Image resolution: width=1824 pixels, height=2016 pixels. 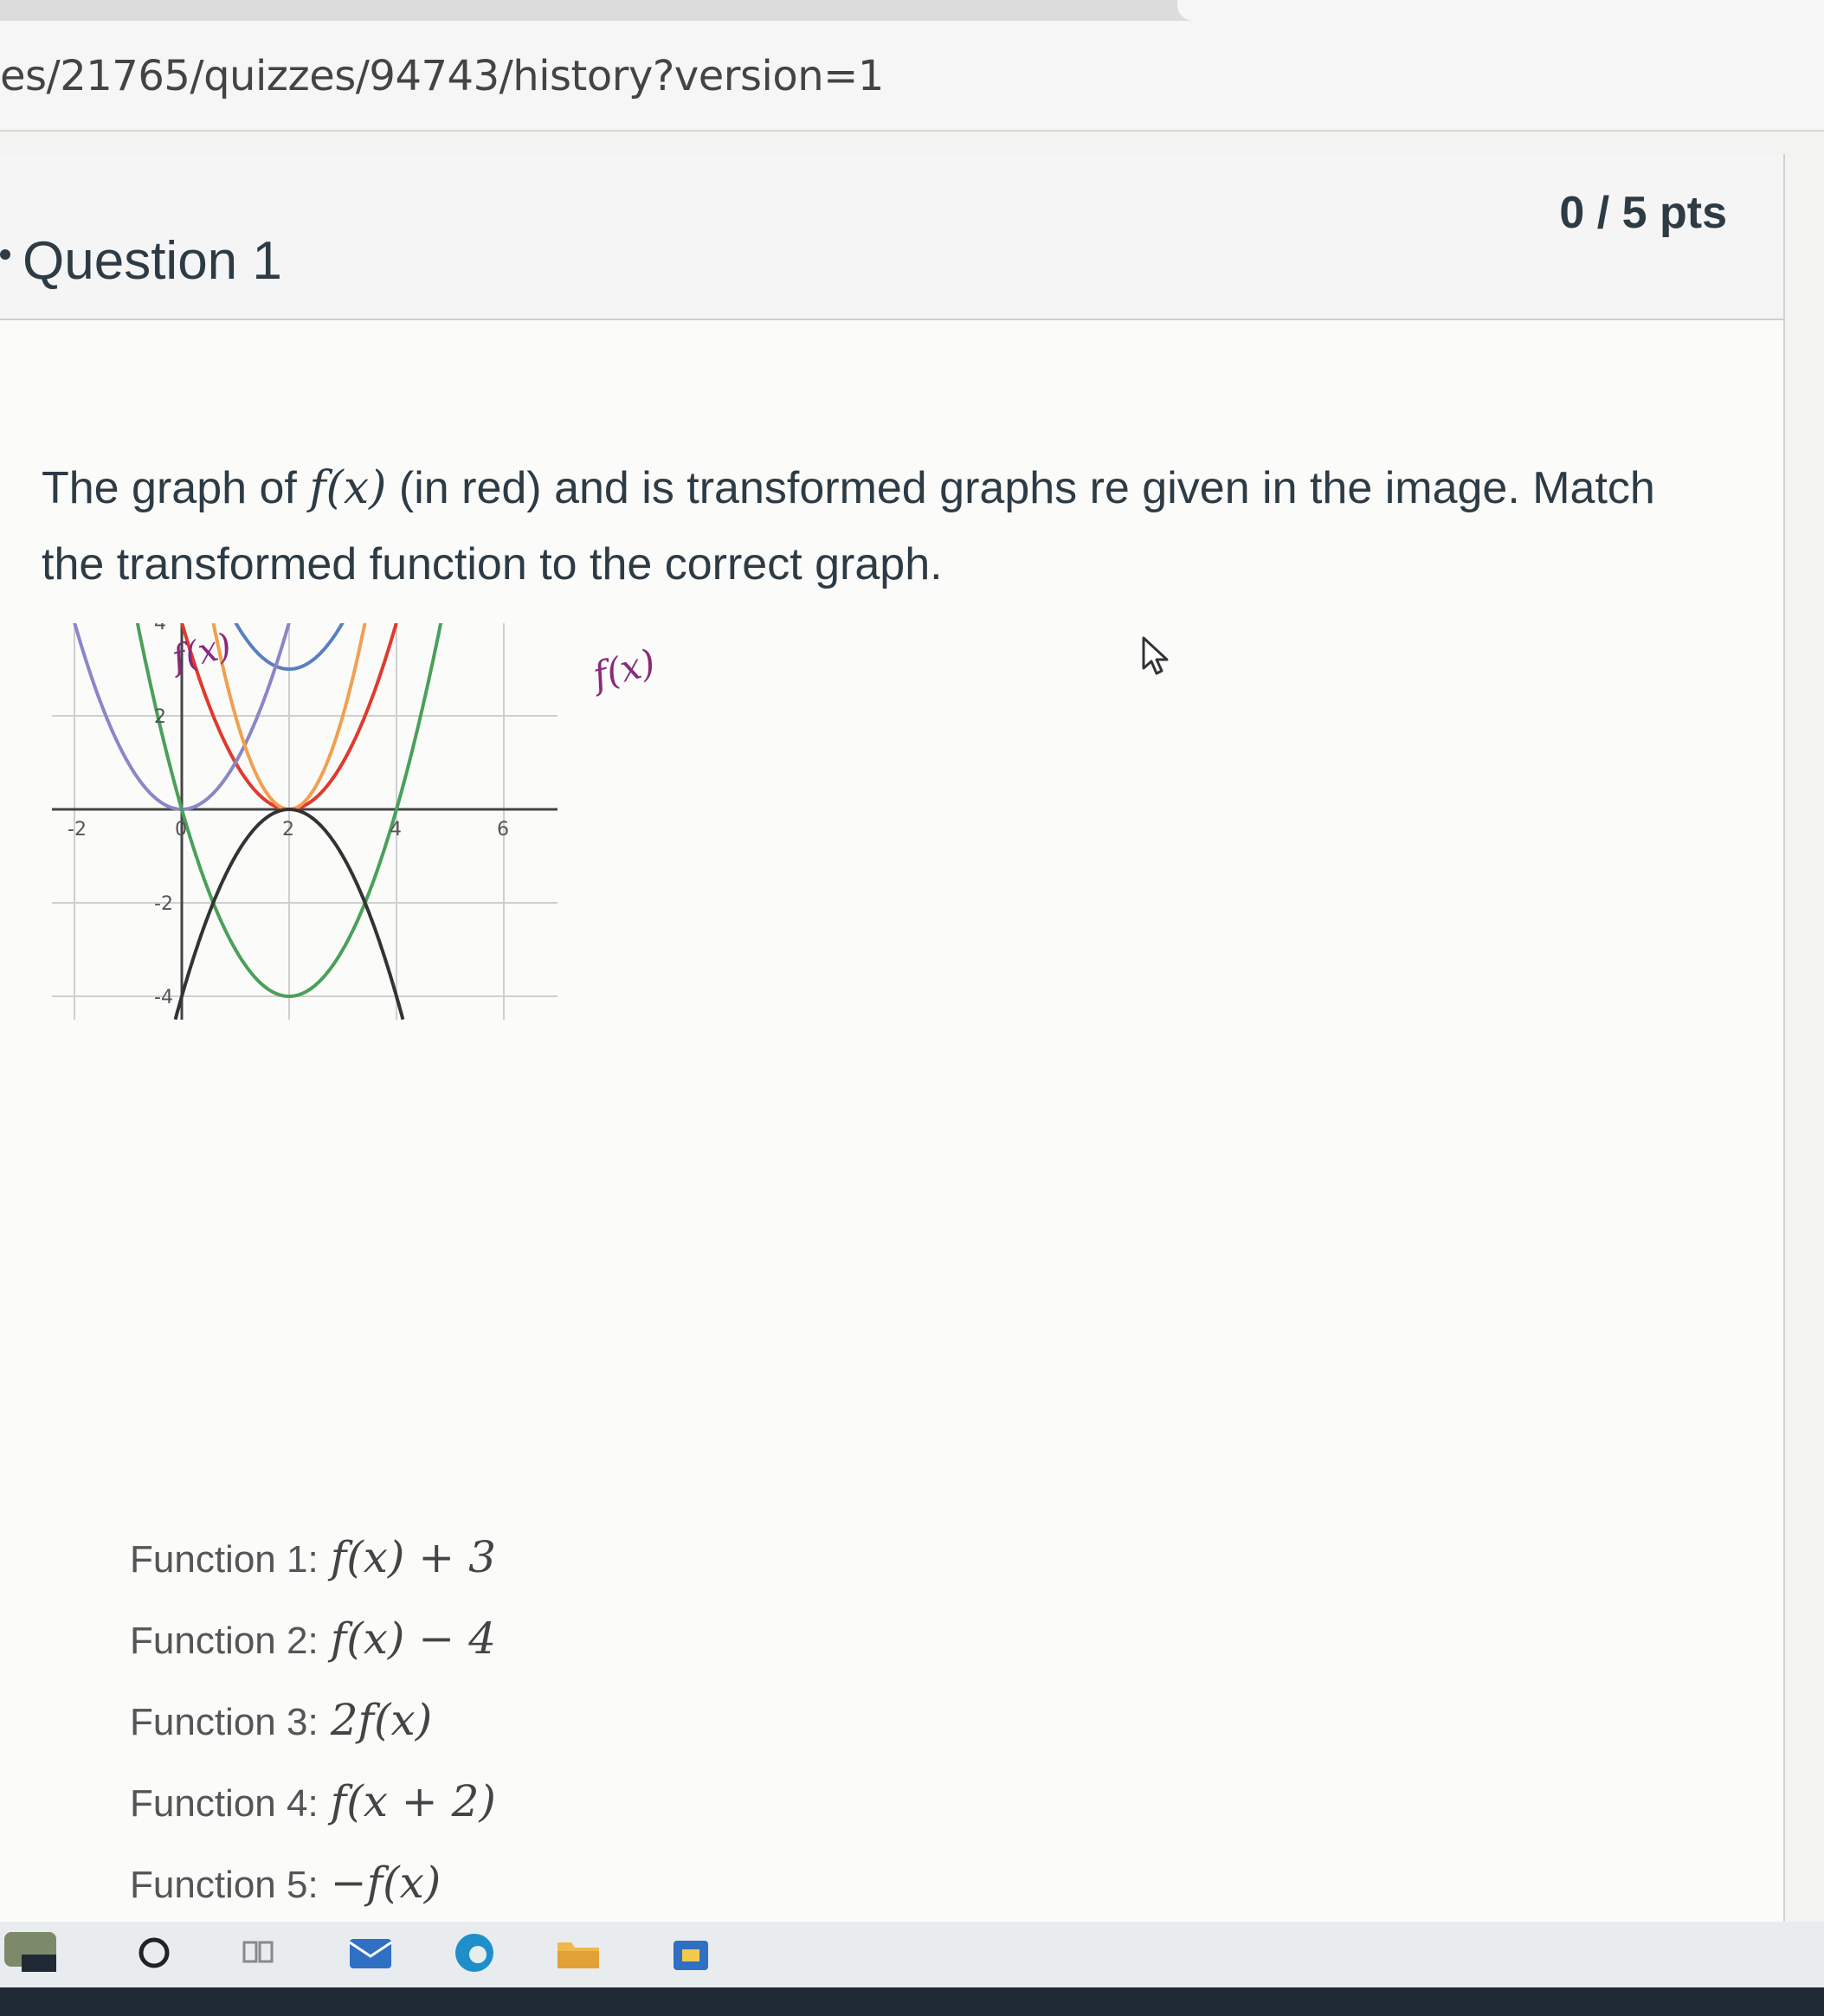 I want to click on function-item: Function 4: f(x + 2), so click(x=313, y=1801).